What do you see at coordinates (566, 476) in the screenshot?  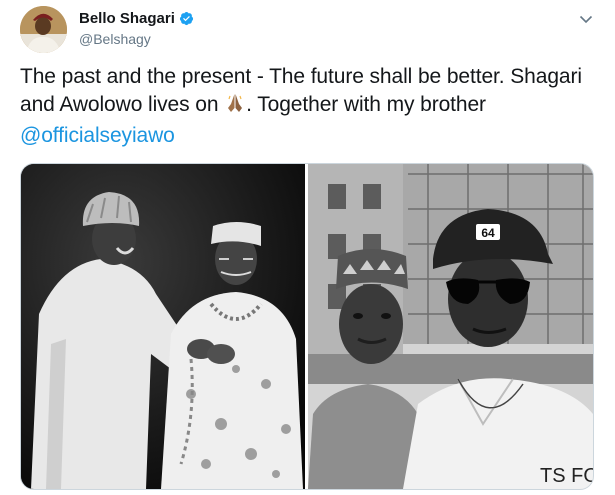 I see `shirt-text: TS FO` at bounding box center [566, 476].